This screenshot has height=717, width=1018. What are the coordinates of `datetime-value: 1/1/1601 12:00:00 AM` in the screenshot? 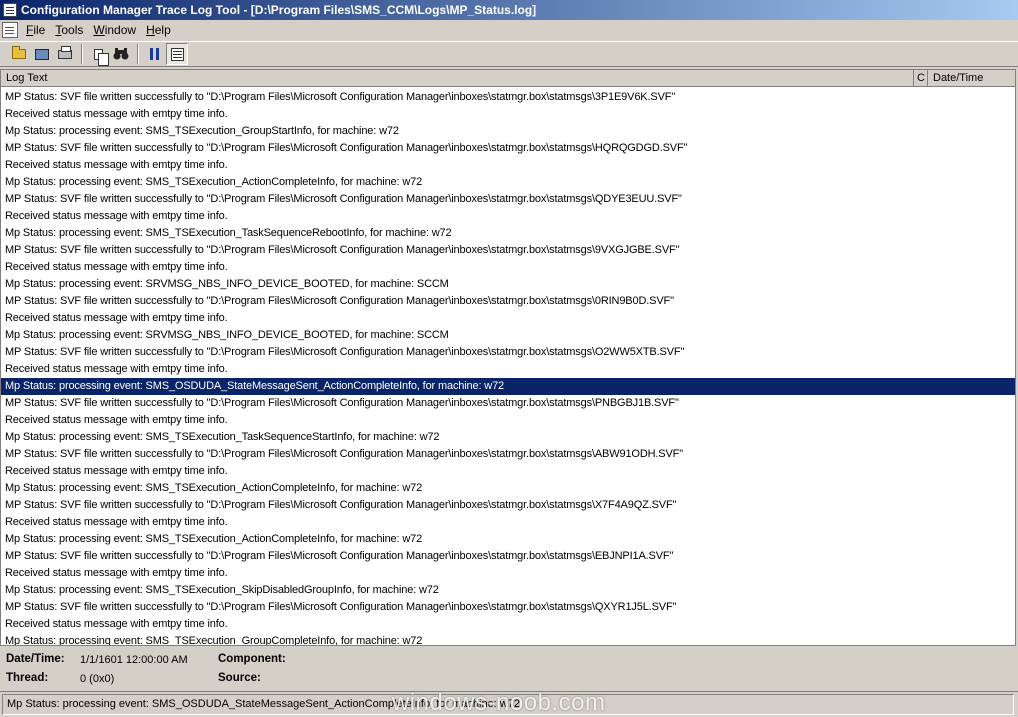 It's located at (134, 660).